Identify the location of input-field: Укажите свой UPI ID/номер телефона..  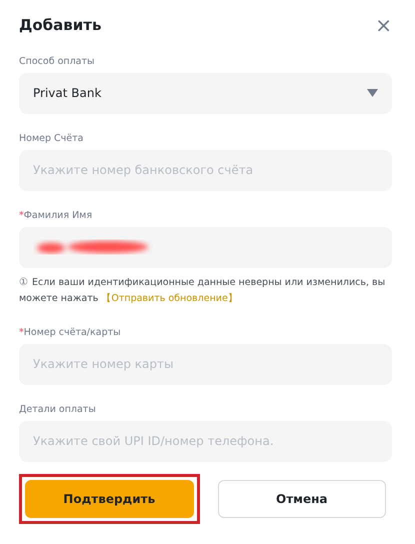
(205, 441).